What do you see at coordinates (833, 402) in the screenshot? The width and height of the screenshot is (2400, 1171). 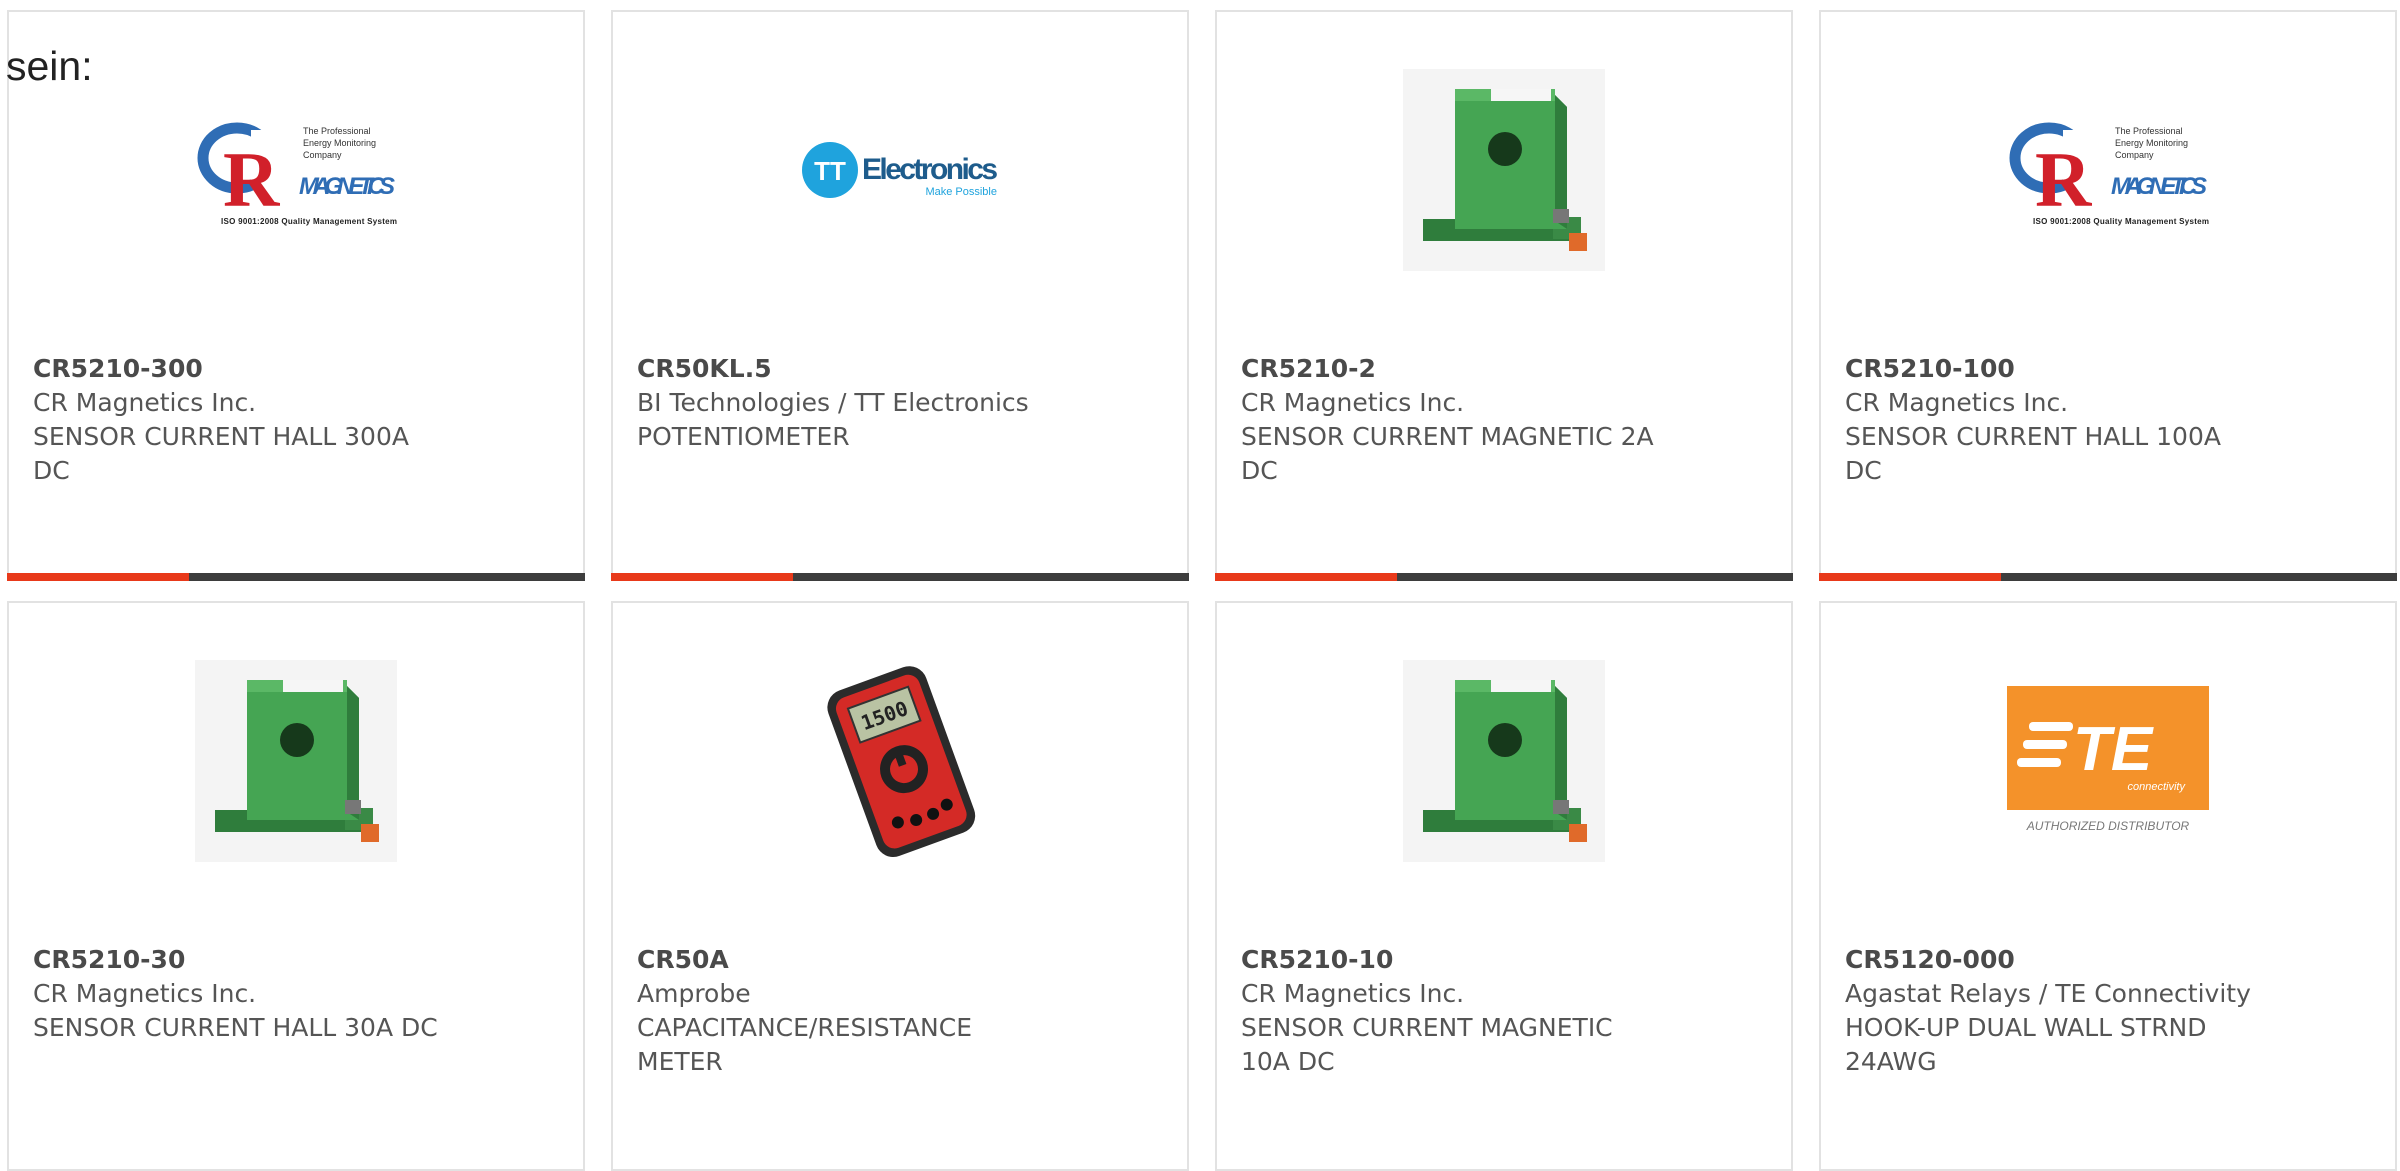 I see `manufacturer: BI Technologies / TT Electronics` at bounding box center [833, 402].